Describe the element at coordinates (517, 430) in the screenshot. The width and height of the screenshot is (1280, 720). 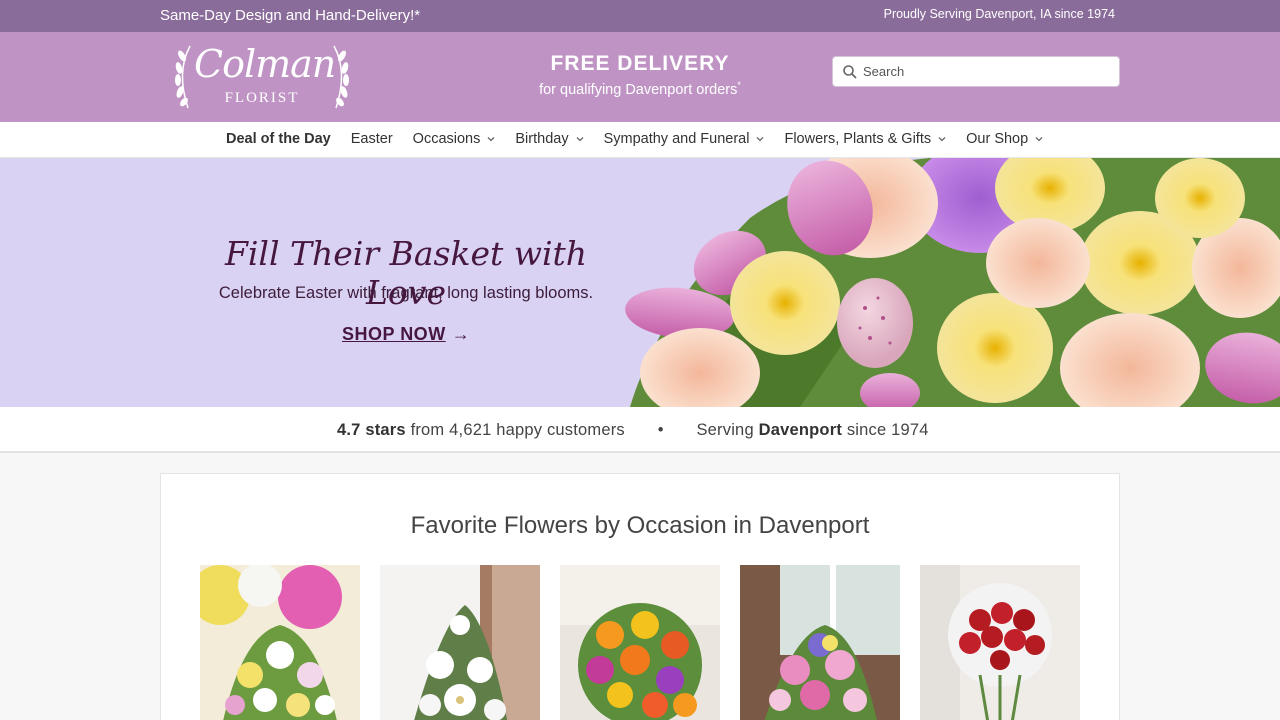
I see `reviews-text: from 4,621 happy customers` at that location.